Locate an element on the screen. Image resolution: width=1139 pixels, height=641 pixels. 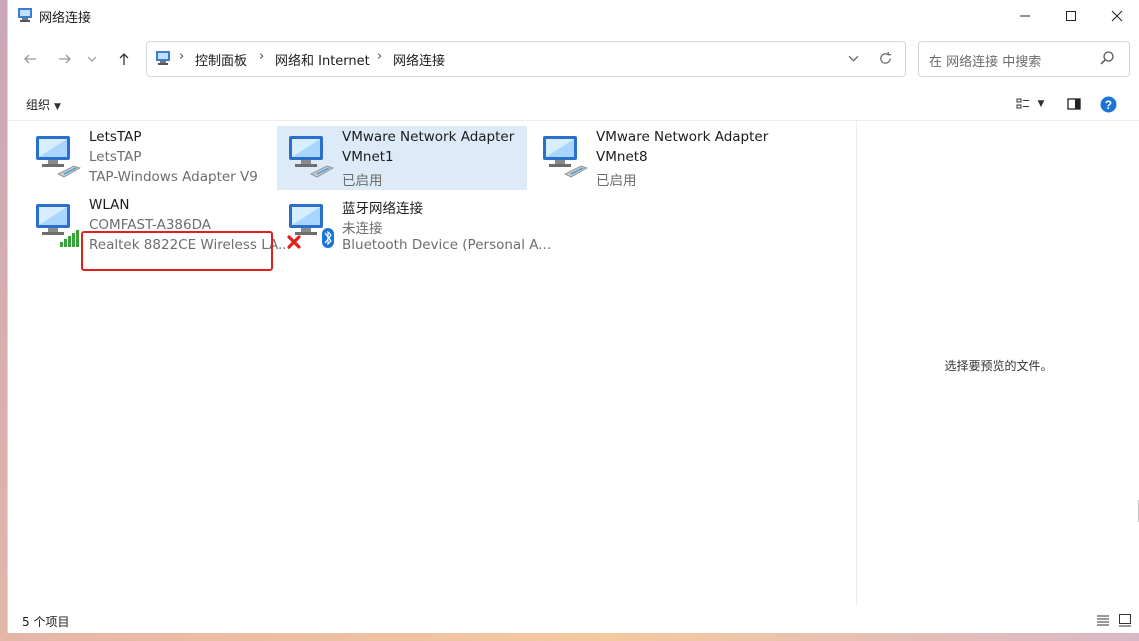
control-panel-icon is located at coordinates (163, 58).